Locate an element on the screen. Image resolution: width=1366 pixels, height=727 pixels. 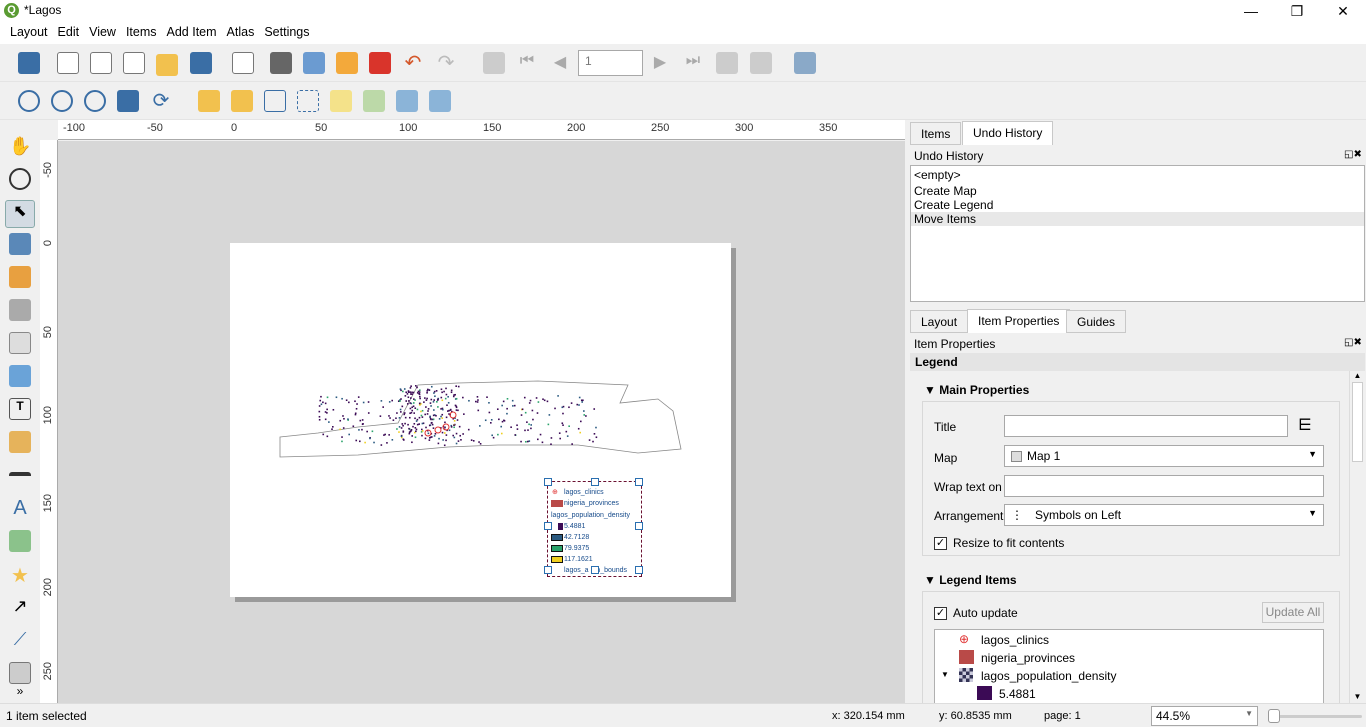
print-icon is located at coordinates (281, 63).